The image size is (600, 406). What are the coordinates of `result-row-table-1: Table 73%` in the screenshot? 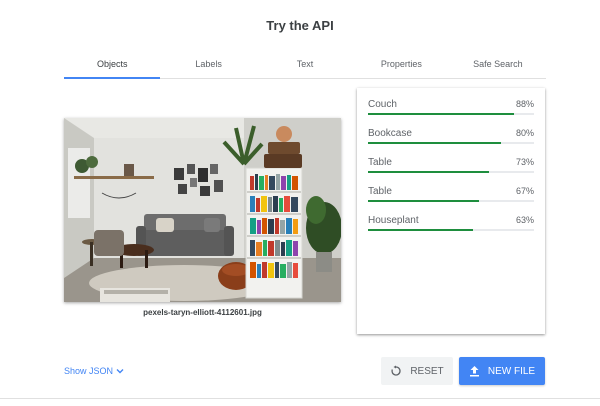 It's located at (451, 167).